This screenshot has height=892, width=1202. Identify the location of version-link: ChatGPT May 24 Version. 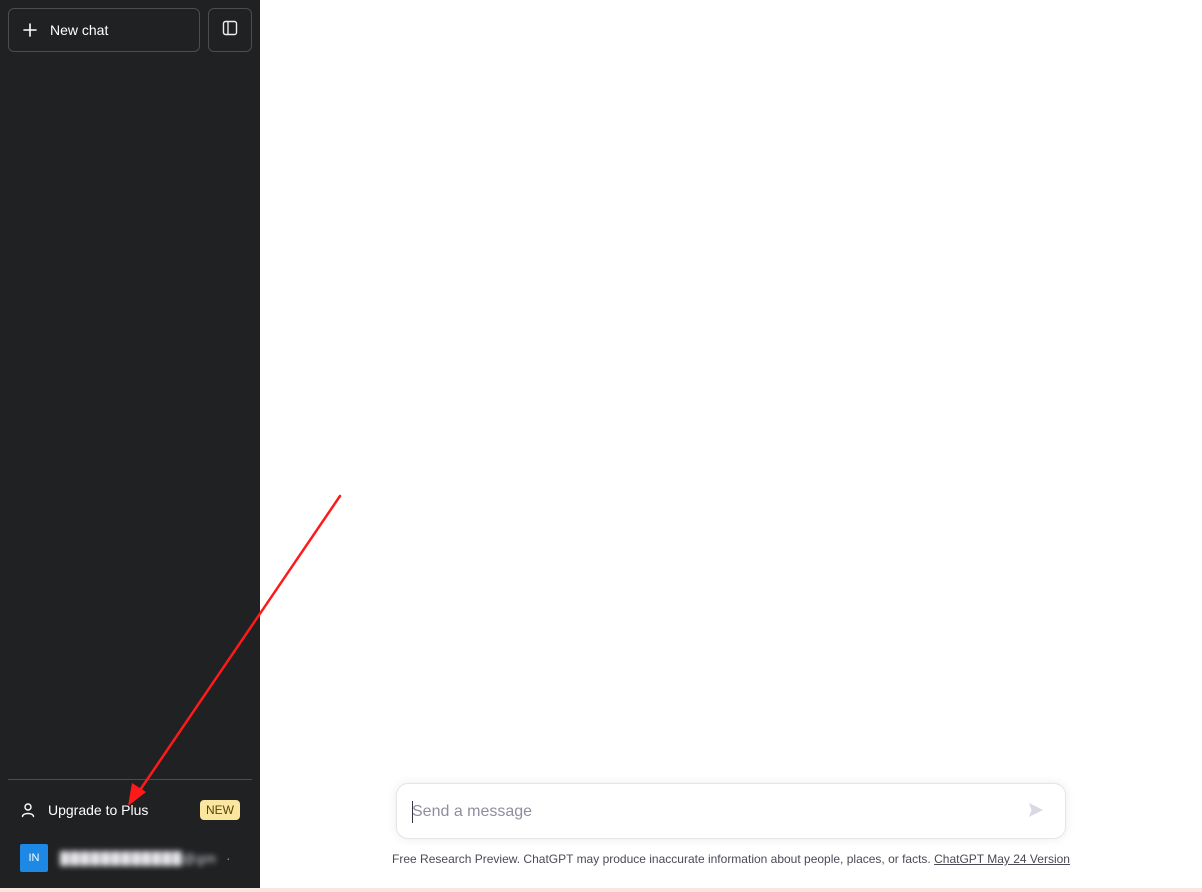
(1002, 859).